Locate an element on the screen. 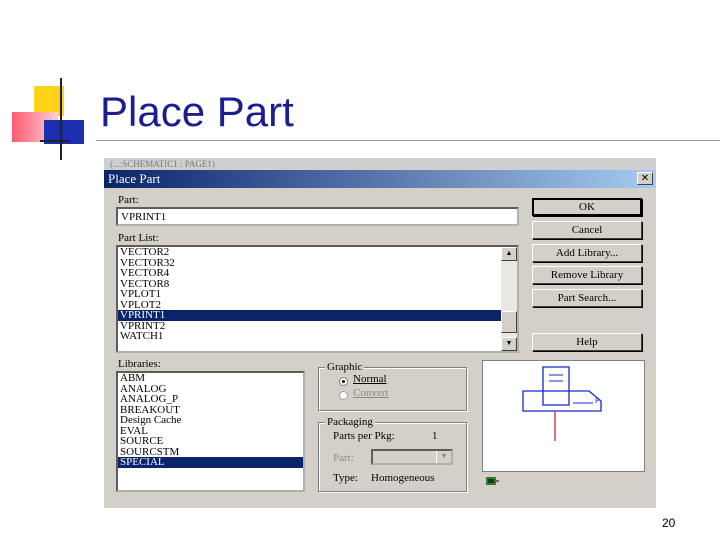 The height and width of the screenshot is (540, 720). background-window-title: (...:SCHEMATIC1 : PAGE1) is located at coordinates (380, 164).